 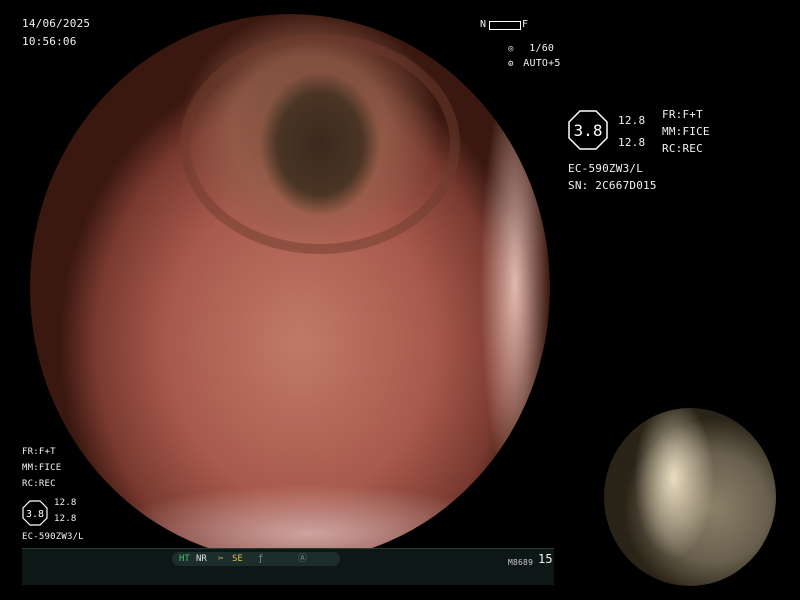 I want to click on circle-a-icon: Ⓐ, so click(x=303, y=559).